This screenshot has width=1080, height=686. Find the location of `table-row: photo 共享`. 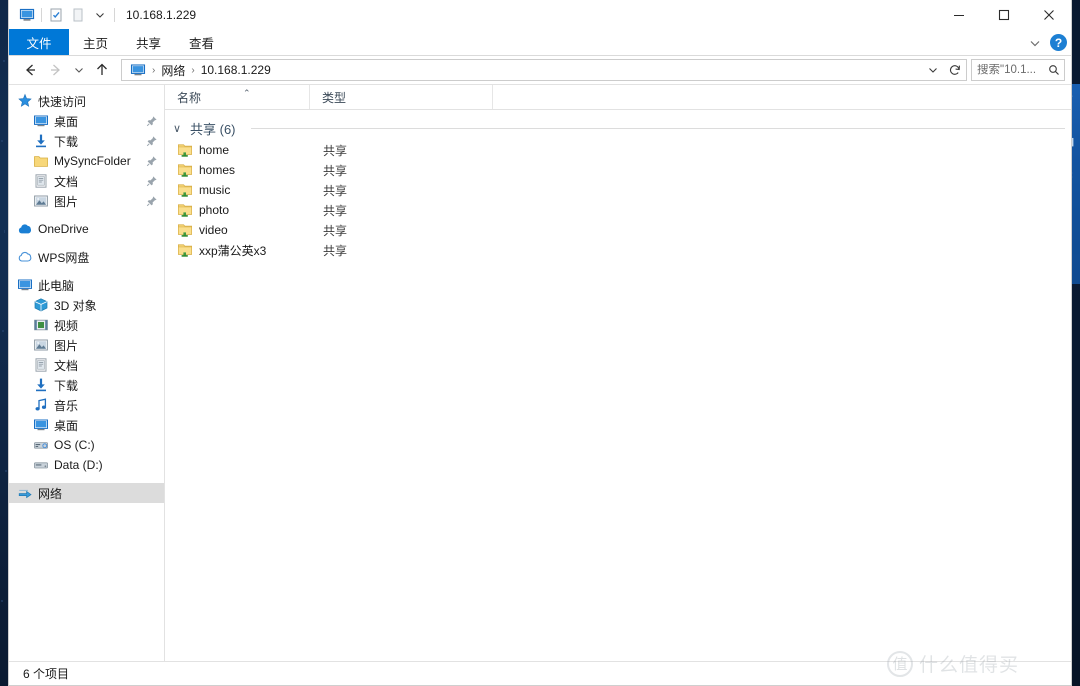

table-row: photo 共享 is located at coordinates (618, 210).